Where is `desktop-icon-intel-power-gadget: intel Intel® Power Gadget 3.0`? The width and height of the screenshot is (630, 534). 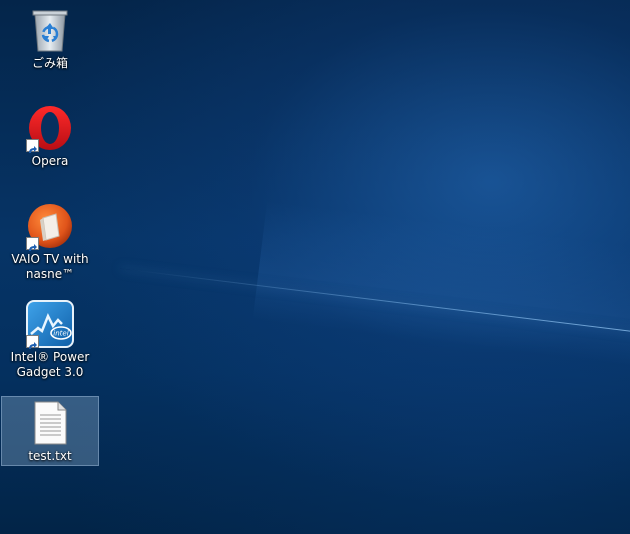
desktop-icon-intel-power-gadget: intel Intel® Power Gadget 3.0 is located at coordinates (50, 341).